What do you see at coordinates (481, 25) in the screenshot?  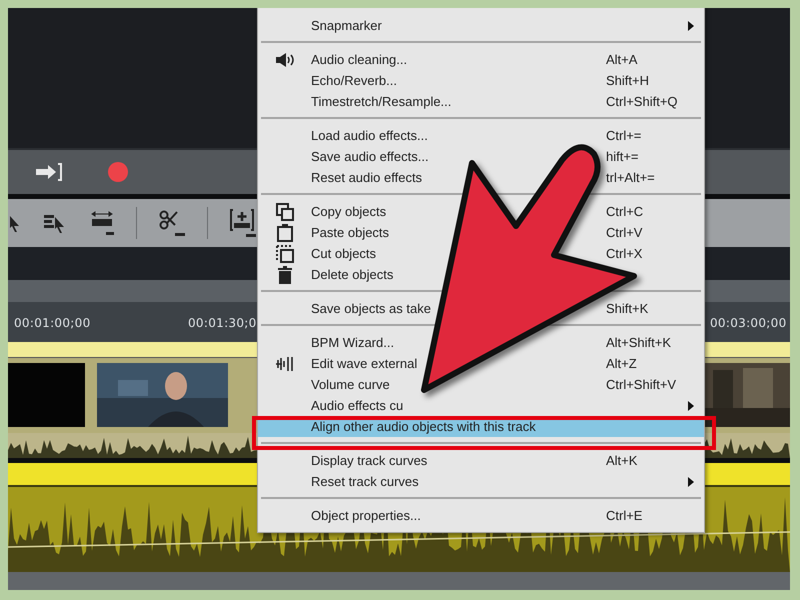 I see `menu-item: Snapmarker` at bounding box center [481, 25].